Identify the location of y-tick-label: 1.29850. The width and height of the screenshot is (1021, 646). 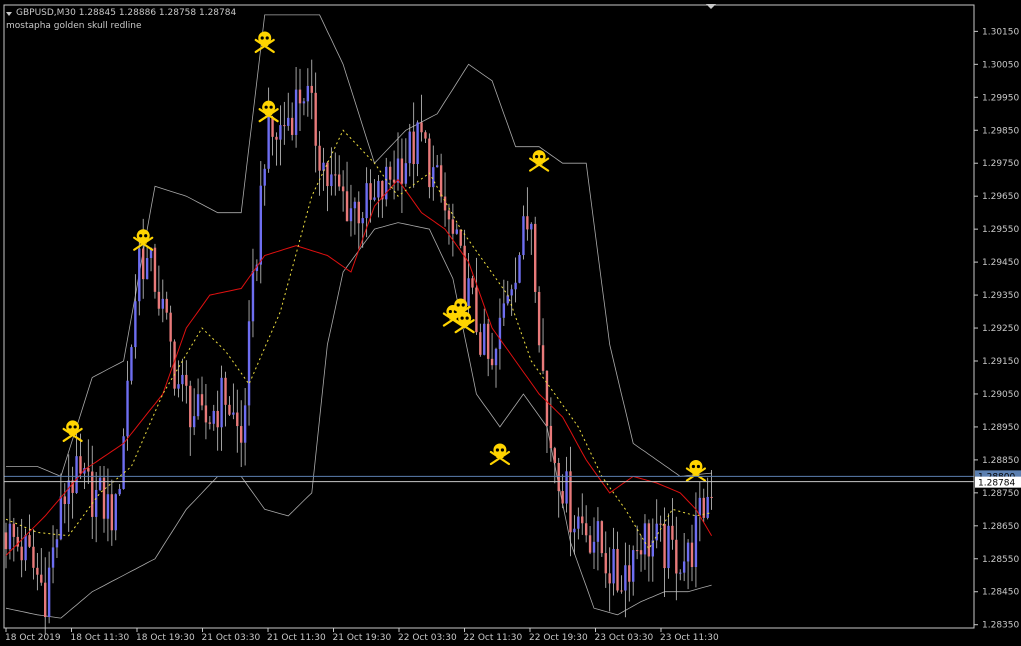
(1000, 131).